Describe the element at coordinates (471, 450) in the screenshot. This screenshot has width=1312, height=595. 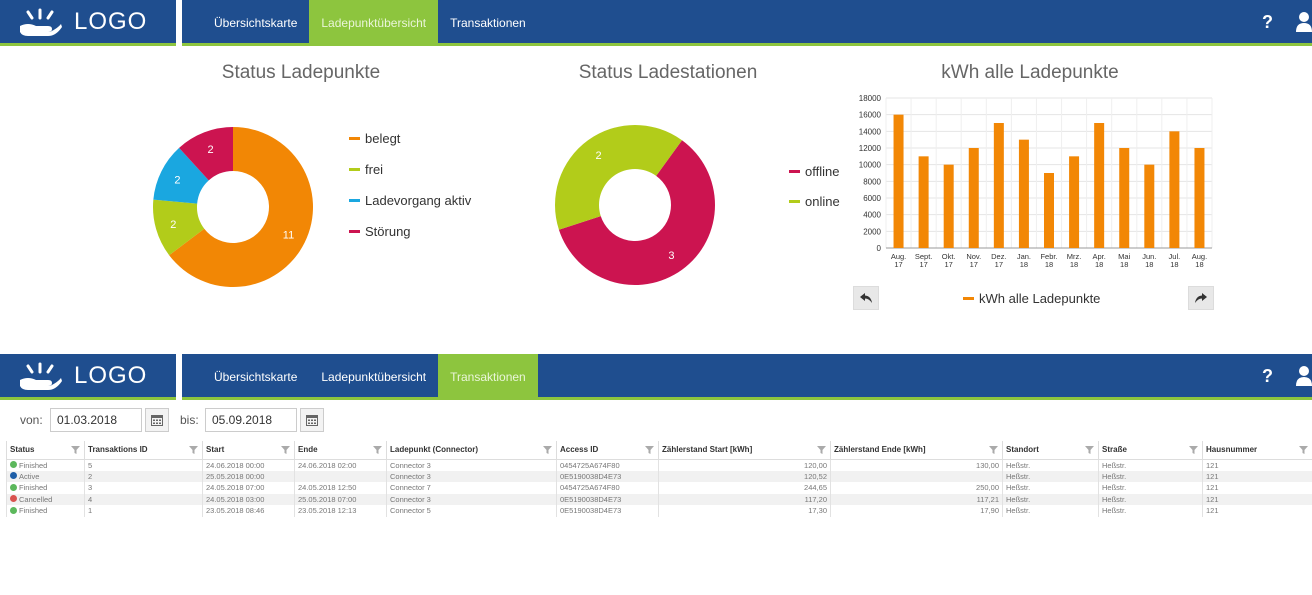
I see `column-header: Ladepunkt (Connector)` at that location.